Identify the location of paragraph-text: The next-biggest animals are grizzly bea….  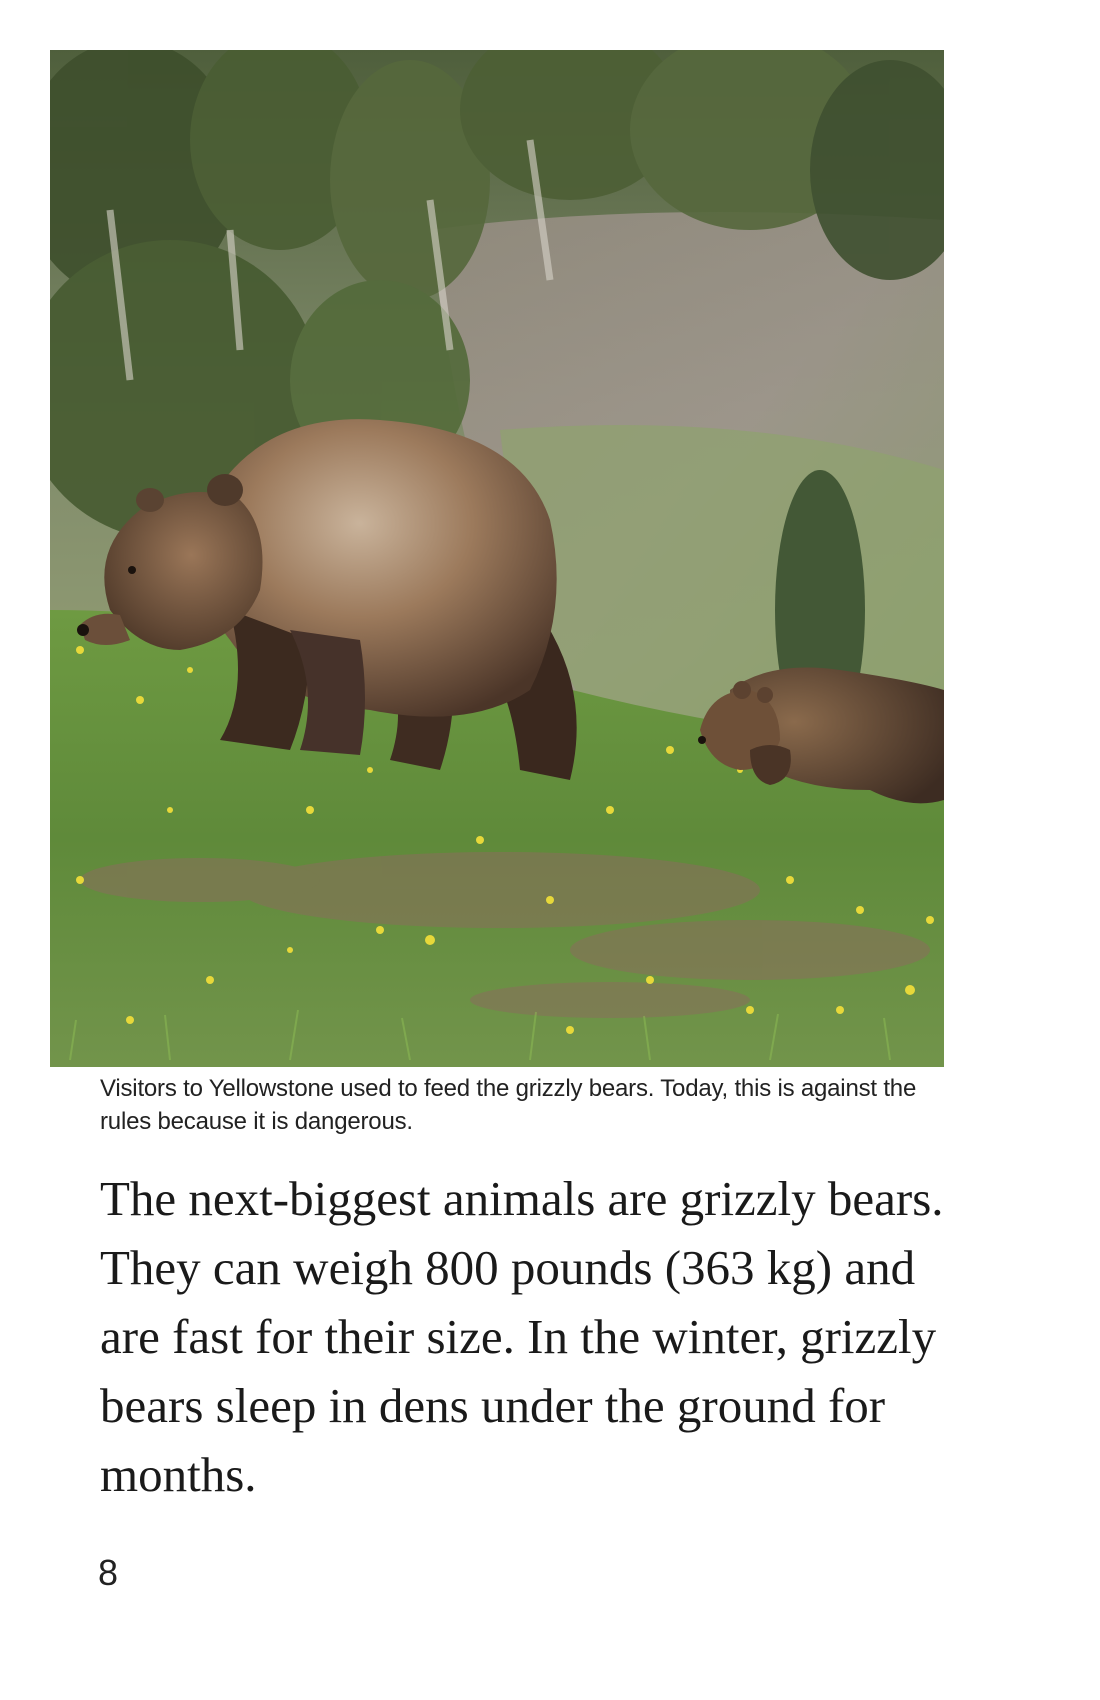
(522, 1336).